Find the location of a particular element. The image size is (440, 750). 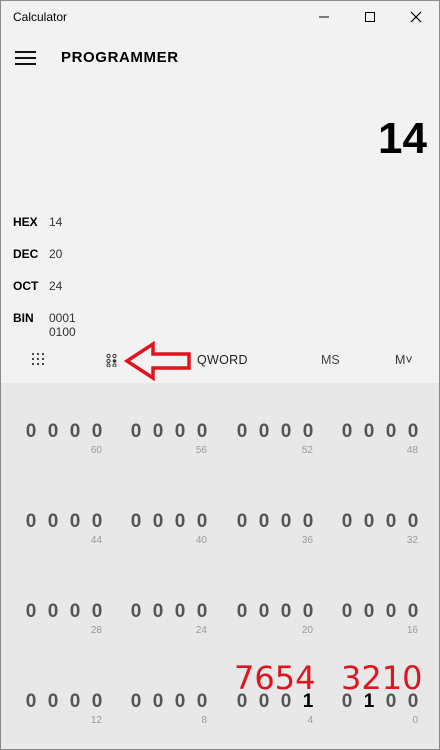

radix-label: BIN is located at coordinates (23, 318).